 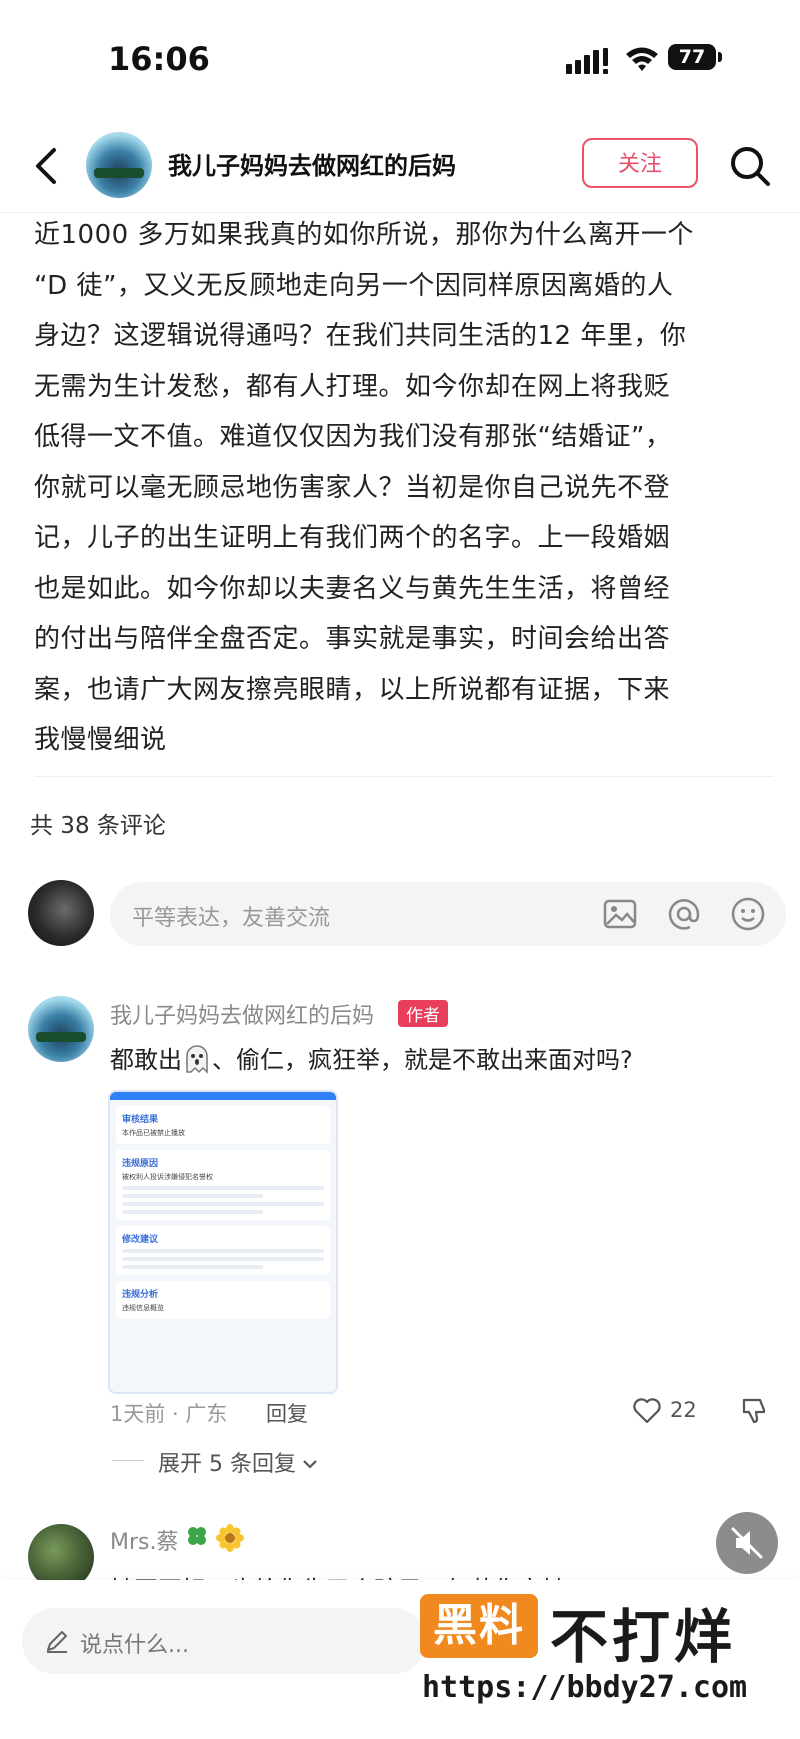 What do you see at coordinates (422, 1060) in the screenshot?
I see `comment-text-part: 、偷仁，疯狂举，就是不敢出来面对吗?` at bounding box center [422, 1060].